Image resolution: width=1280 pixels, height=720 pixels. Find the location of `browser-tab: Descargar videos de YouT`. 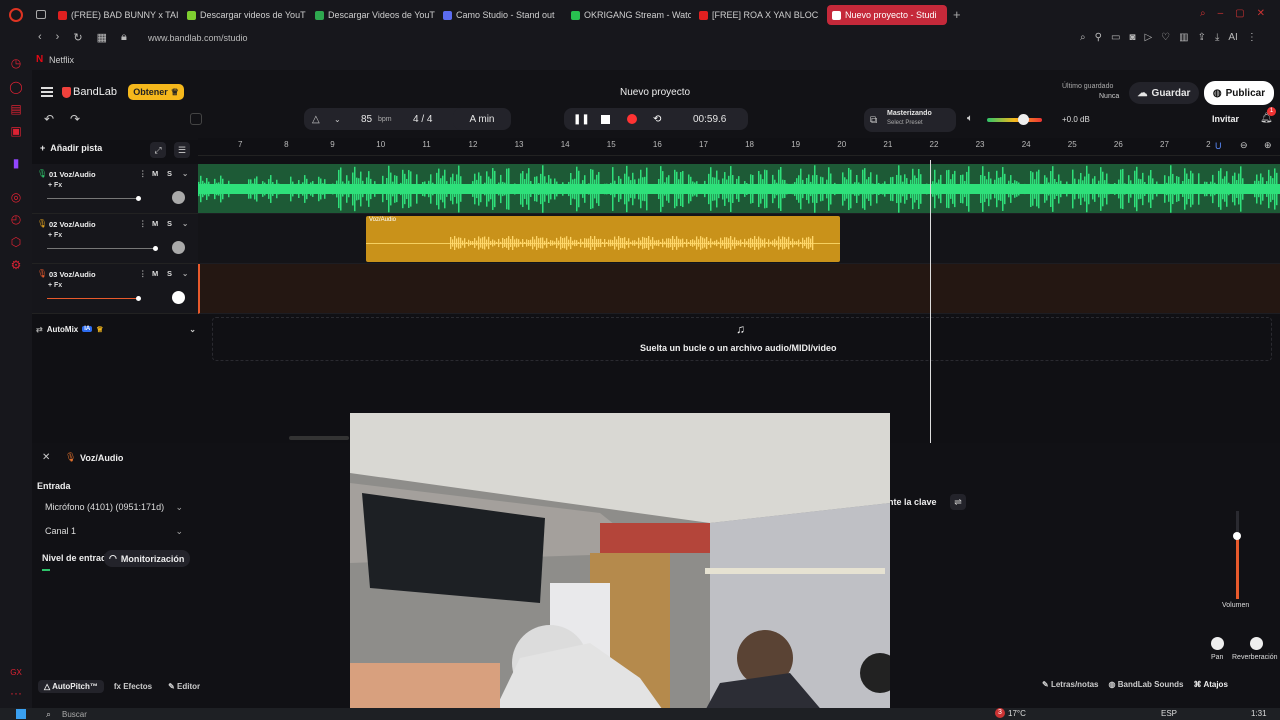

browser-tab: Descargar videos de YouT is located at coordinates (247, 15).